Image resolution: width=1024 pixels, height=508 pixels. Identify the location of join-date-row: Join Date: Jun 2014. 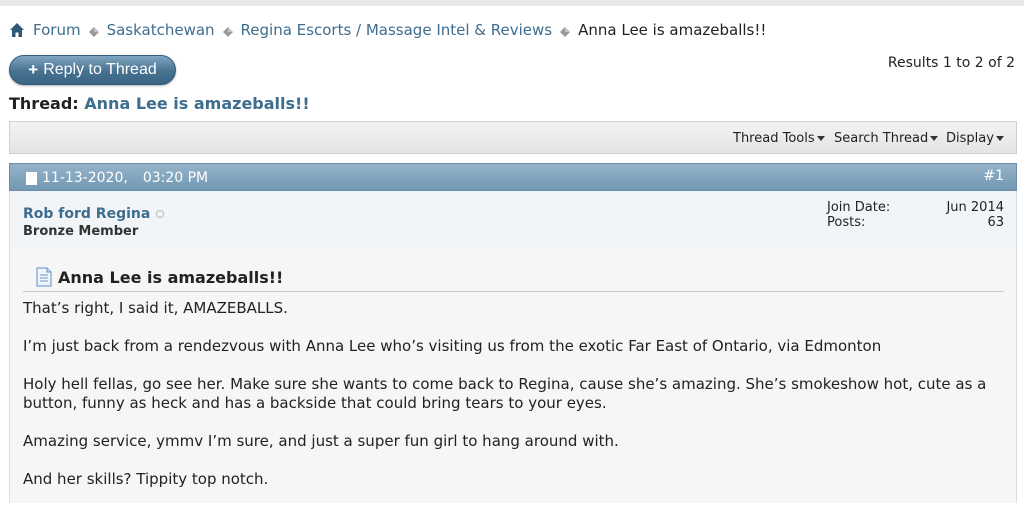
(915, 207).